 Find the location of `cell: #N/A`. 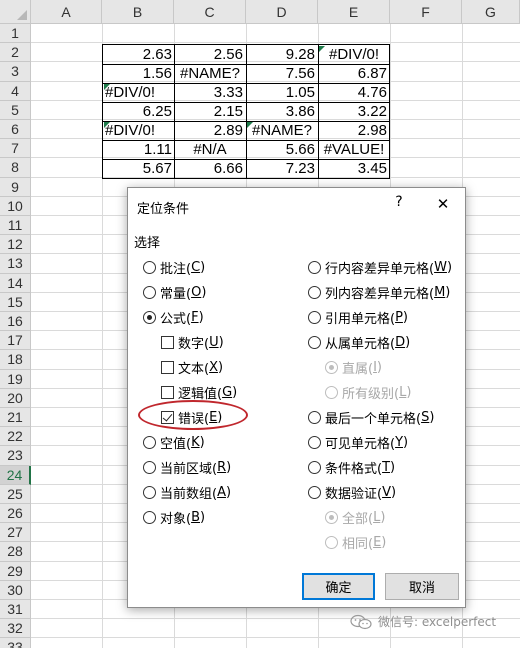

cell: #N/A is located at coordinates (210, 150).